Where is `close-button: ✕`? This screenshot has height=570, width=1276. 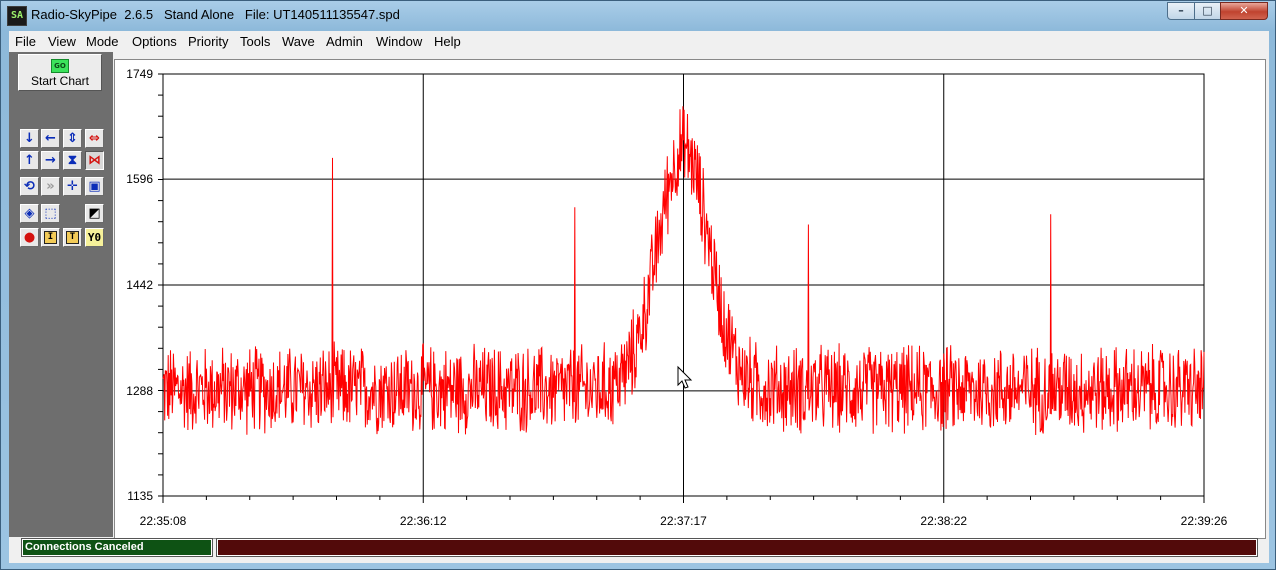
close-button: ✕ is located at coordinates (1244, 11).